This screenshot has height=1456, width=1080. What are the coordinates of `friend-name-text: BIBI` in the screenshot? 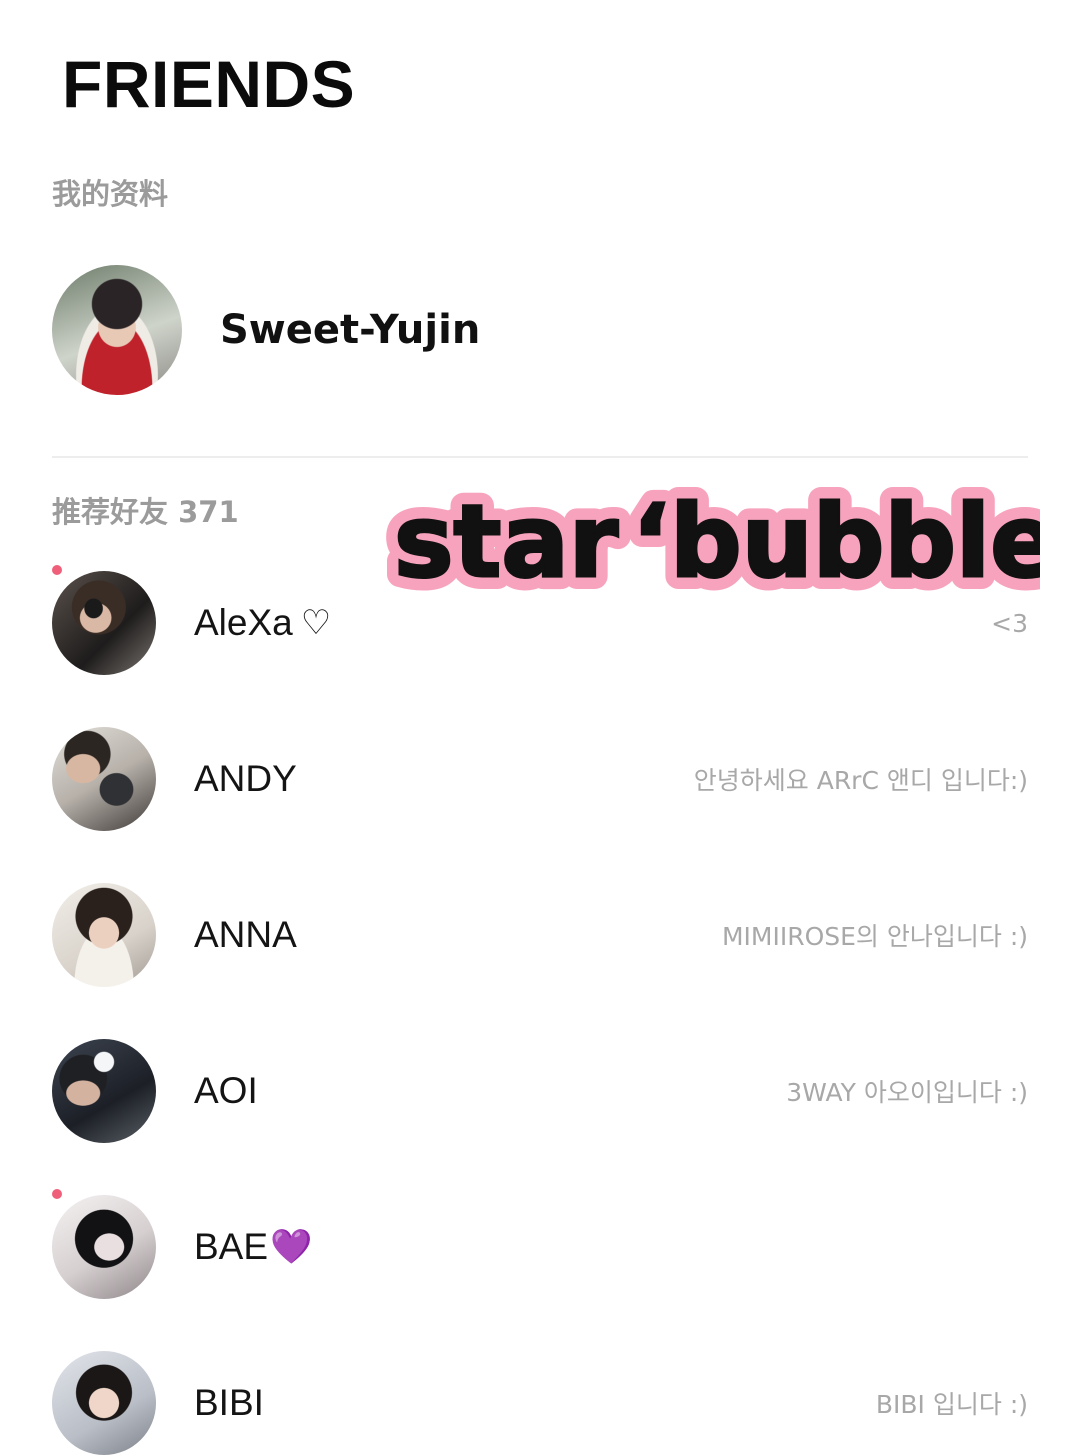 It's located at (229, 1402).